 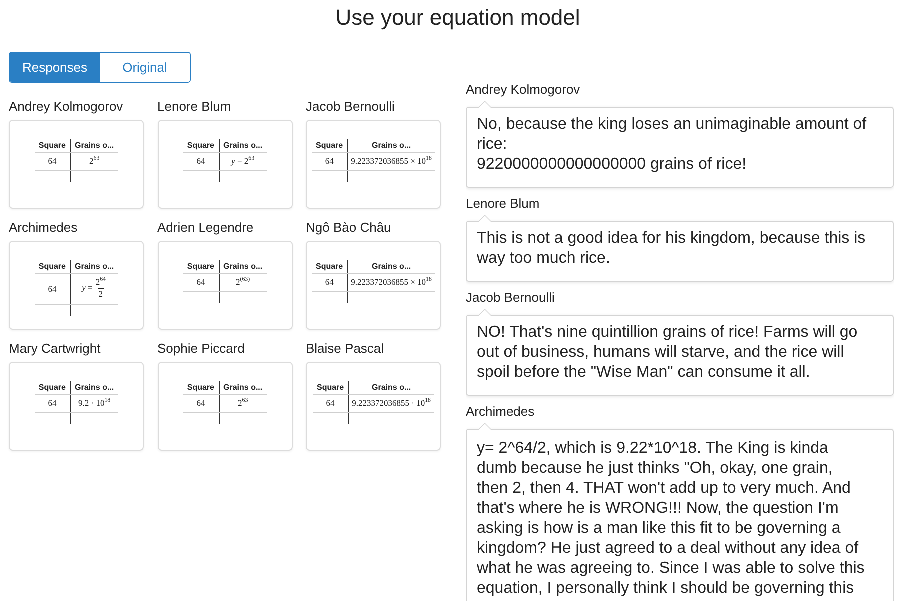 I want to click on student-name: Sophie Piccard, so click(x=202, y=349).